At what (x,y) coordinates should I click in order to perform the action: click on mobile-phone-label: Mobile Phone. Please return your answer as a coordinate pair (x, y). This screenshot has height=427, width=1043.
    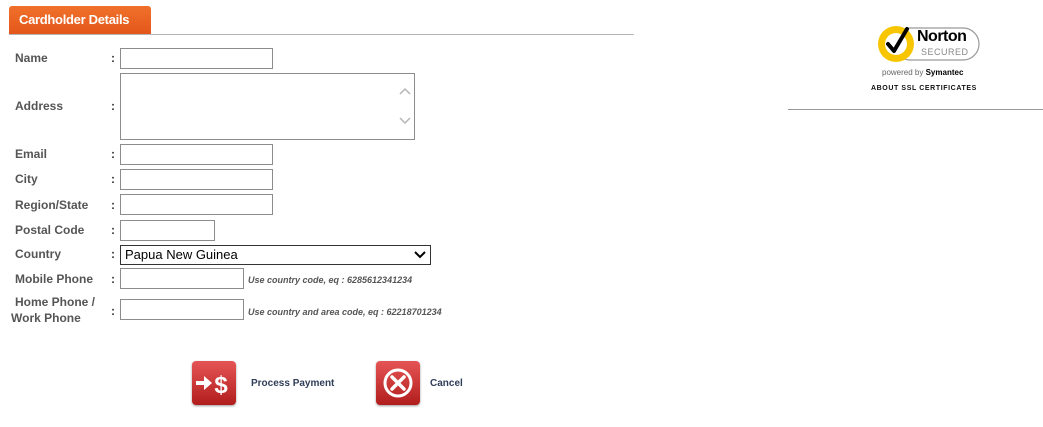
    Looking at the image, I should click on (54, 279).